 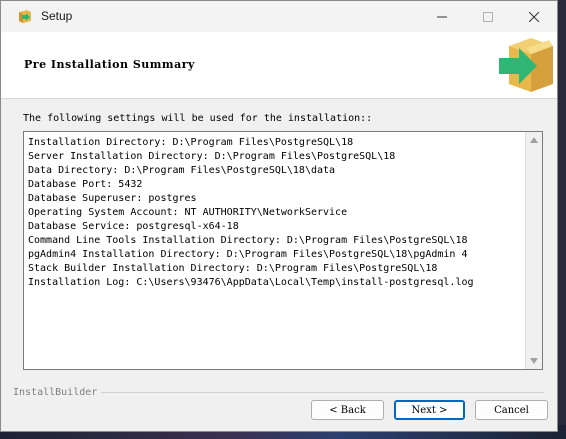 What do you see at coordinates (322, 392) in the screenshot?
I see `footer-divider` at bounding box center [322, 392].